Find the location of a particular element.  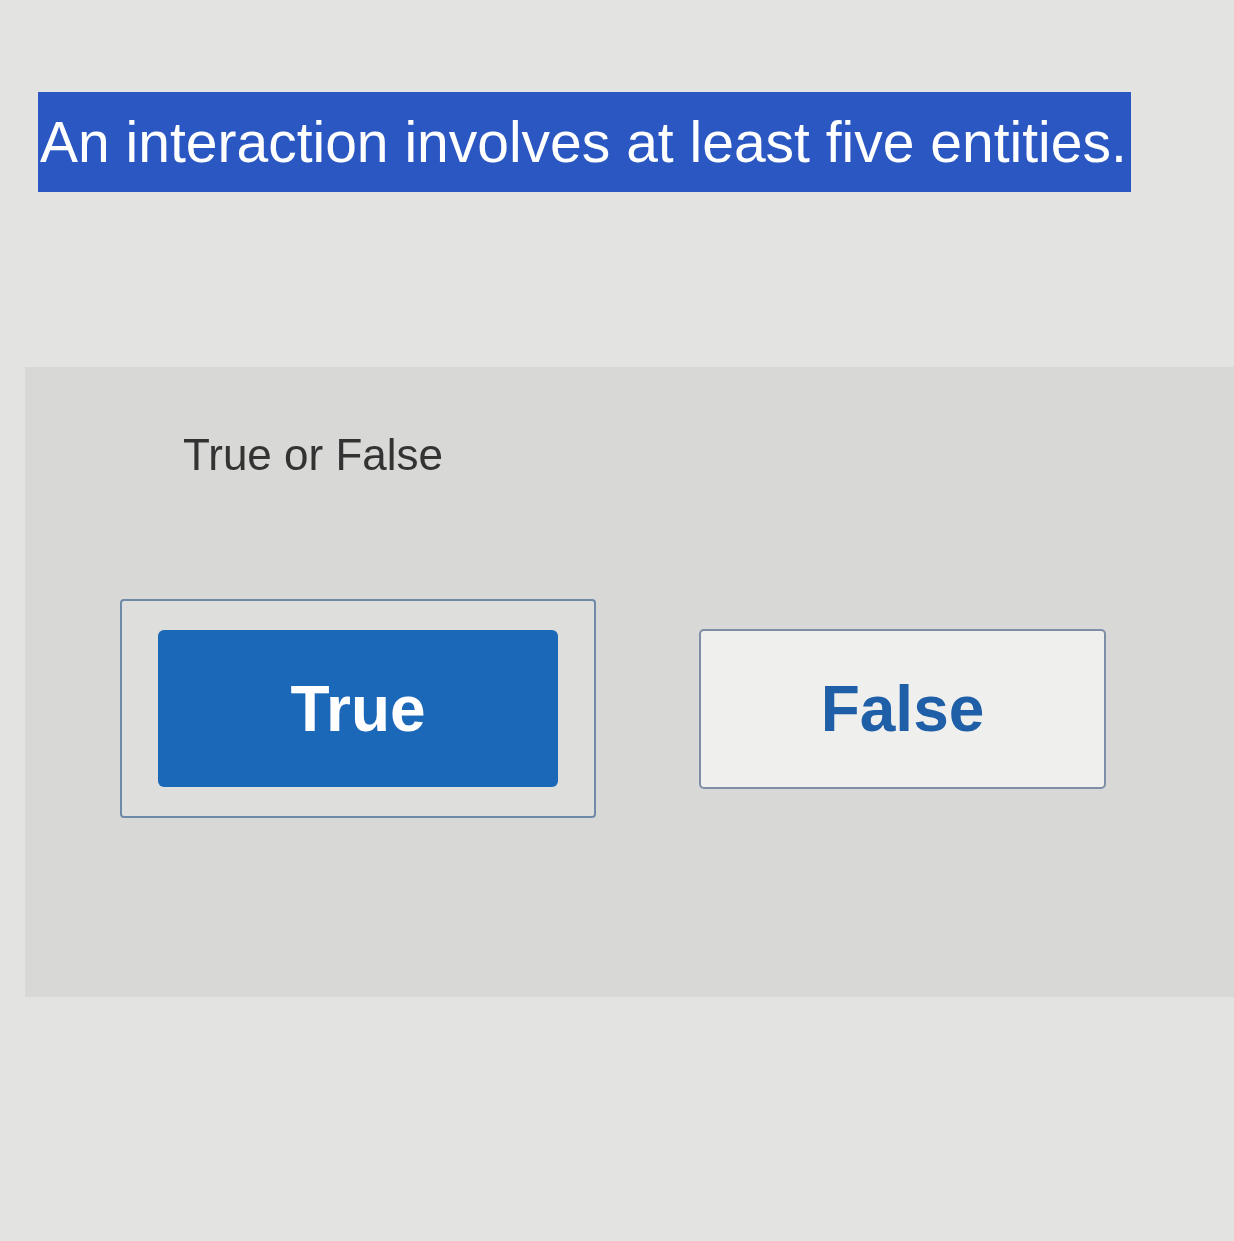

prompt-text: True or False is located at coordinates (313, 455).